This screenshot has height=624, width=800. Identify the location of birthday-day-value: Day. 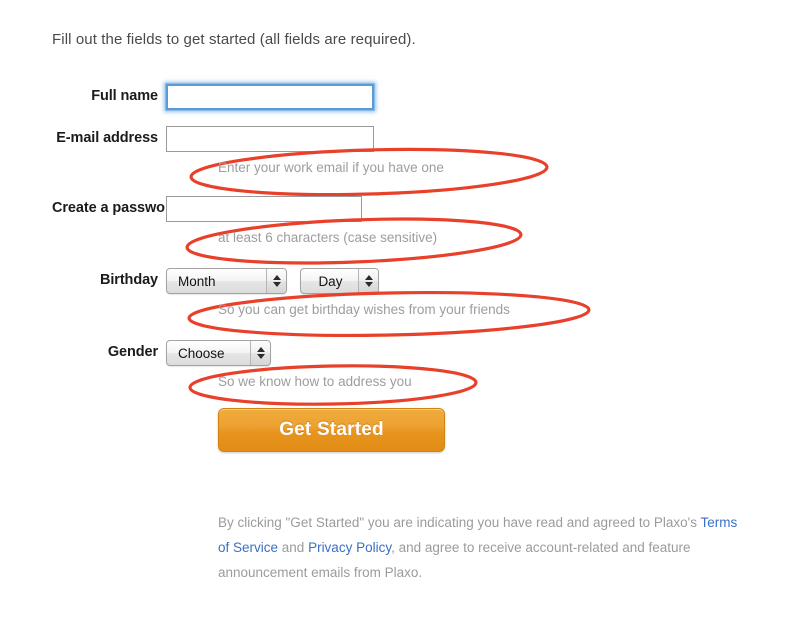
(330, 281).